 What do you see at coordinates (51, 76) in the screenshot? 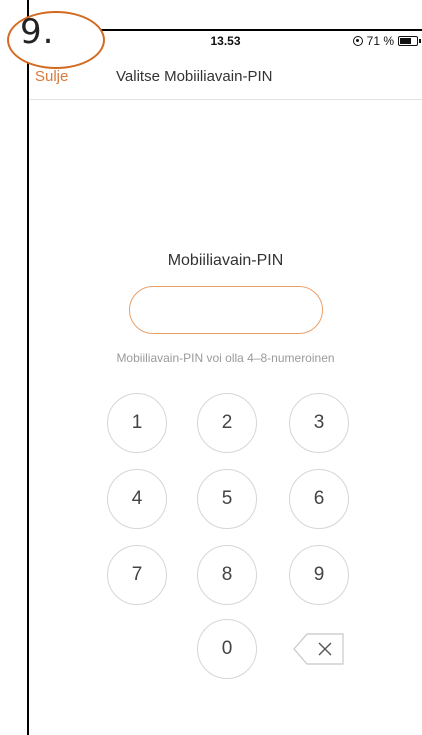
I see `close-button: Sulje` at bounding box center [51, 76].